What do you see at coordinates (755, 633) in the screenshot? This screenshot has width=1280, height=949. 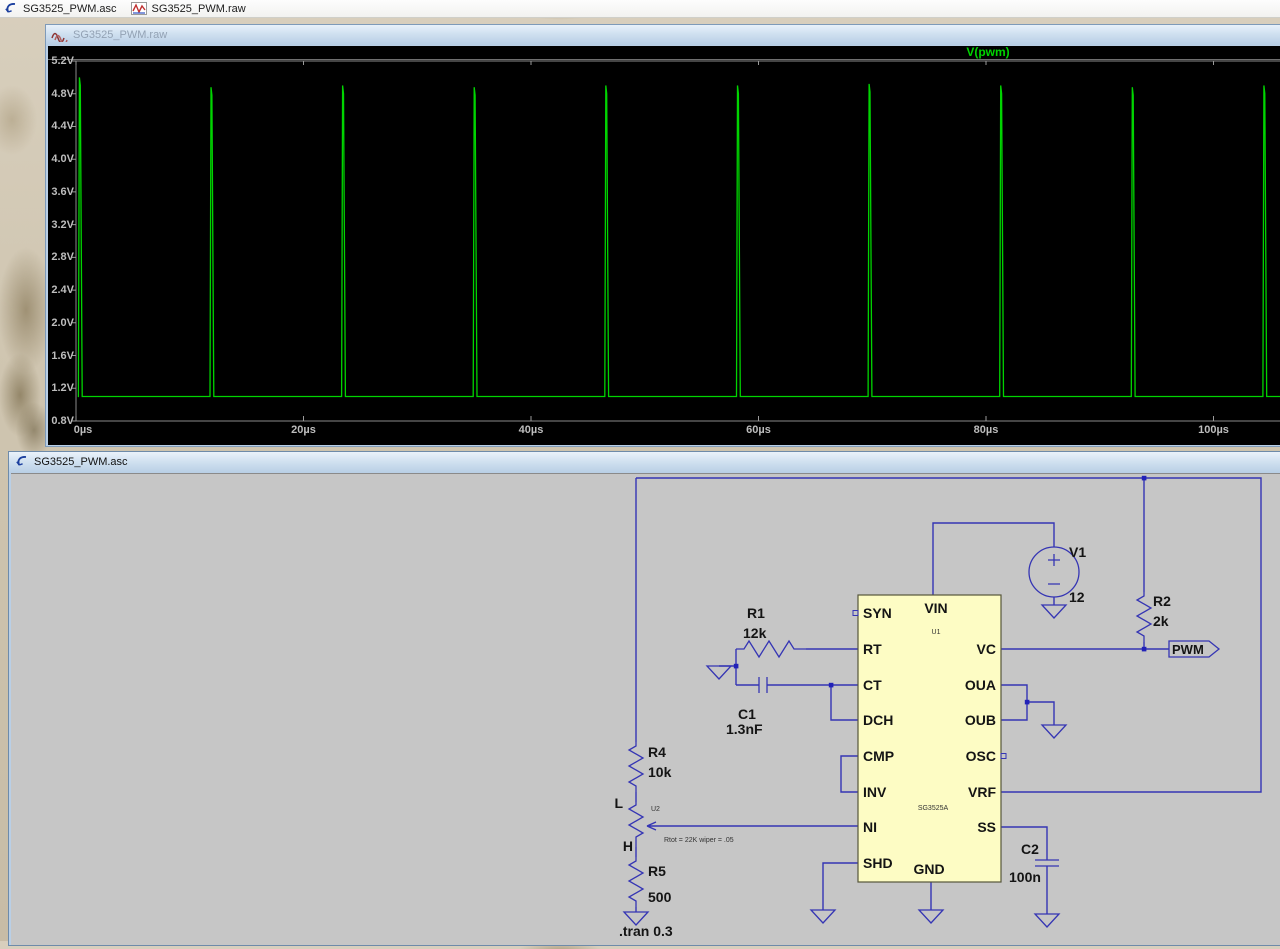 I see `r1-value: 12k` at bounding box center [755, 633].